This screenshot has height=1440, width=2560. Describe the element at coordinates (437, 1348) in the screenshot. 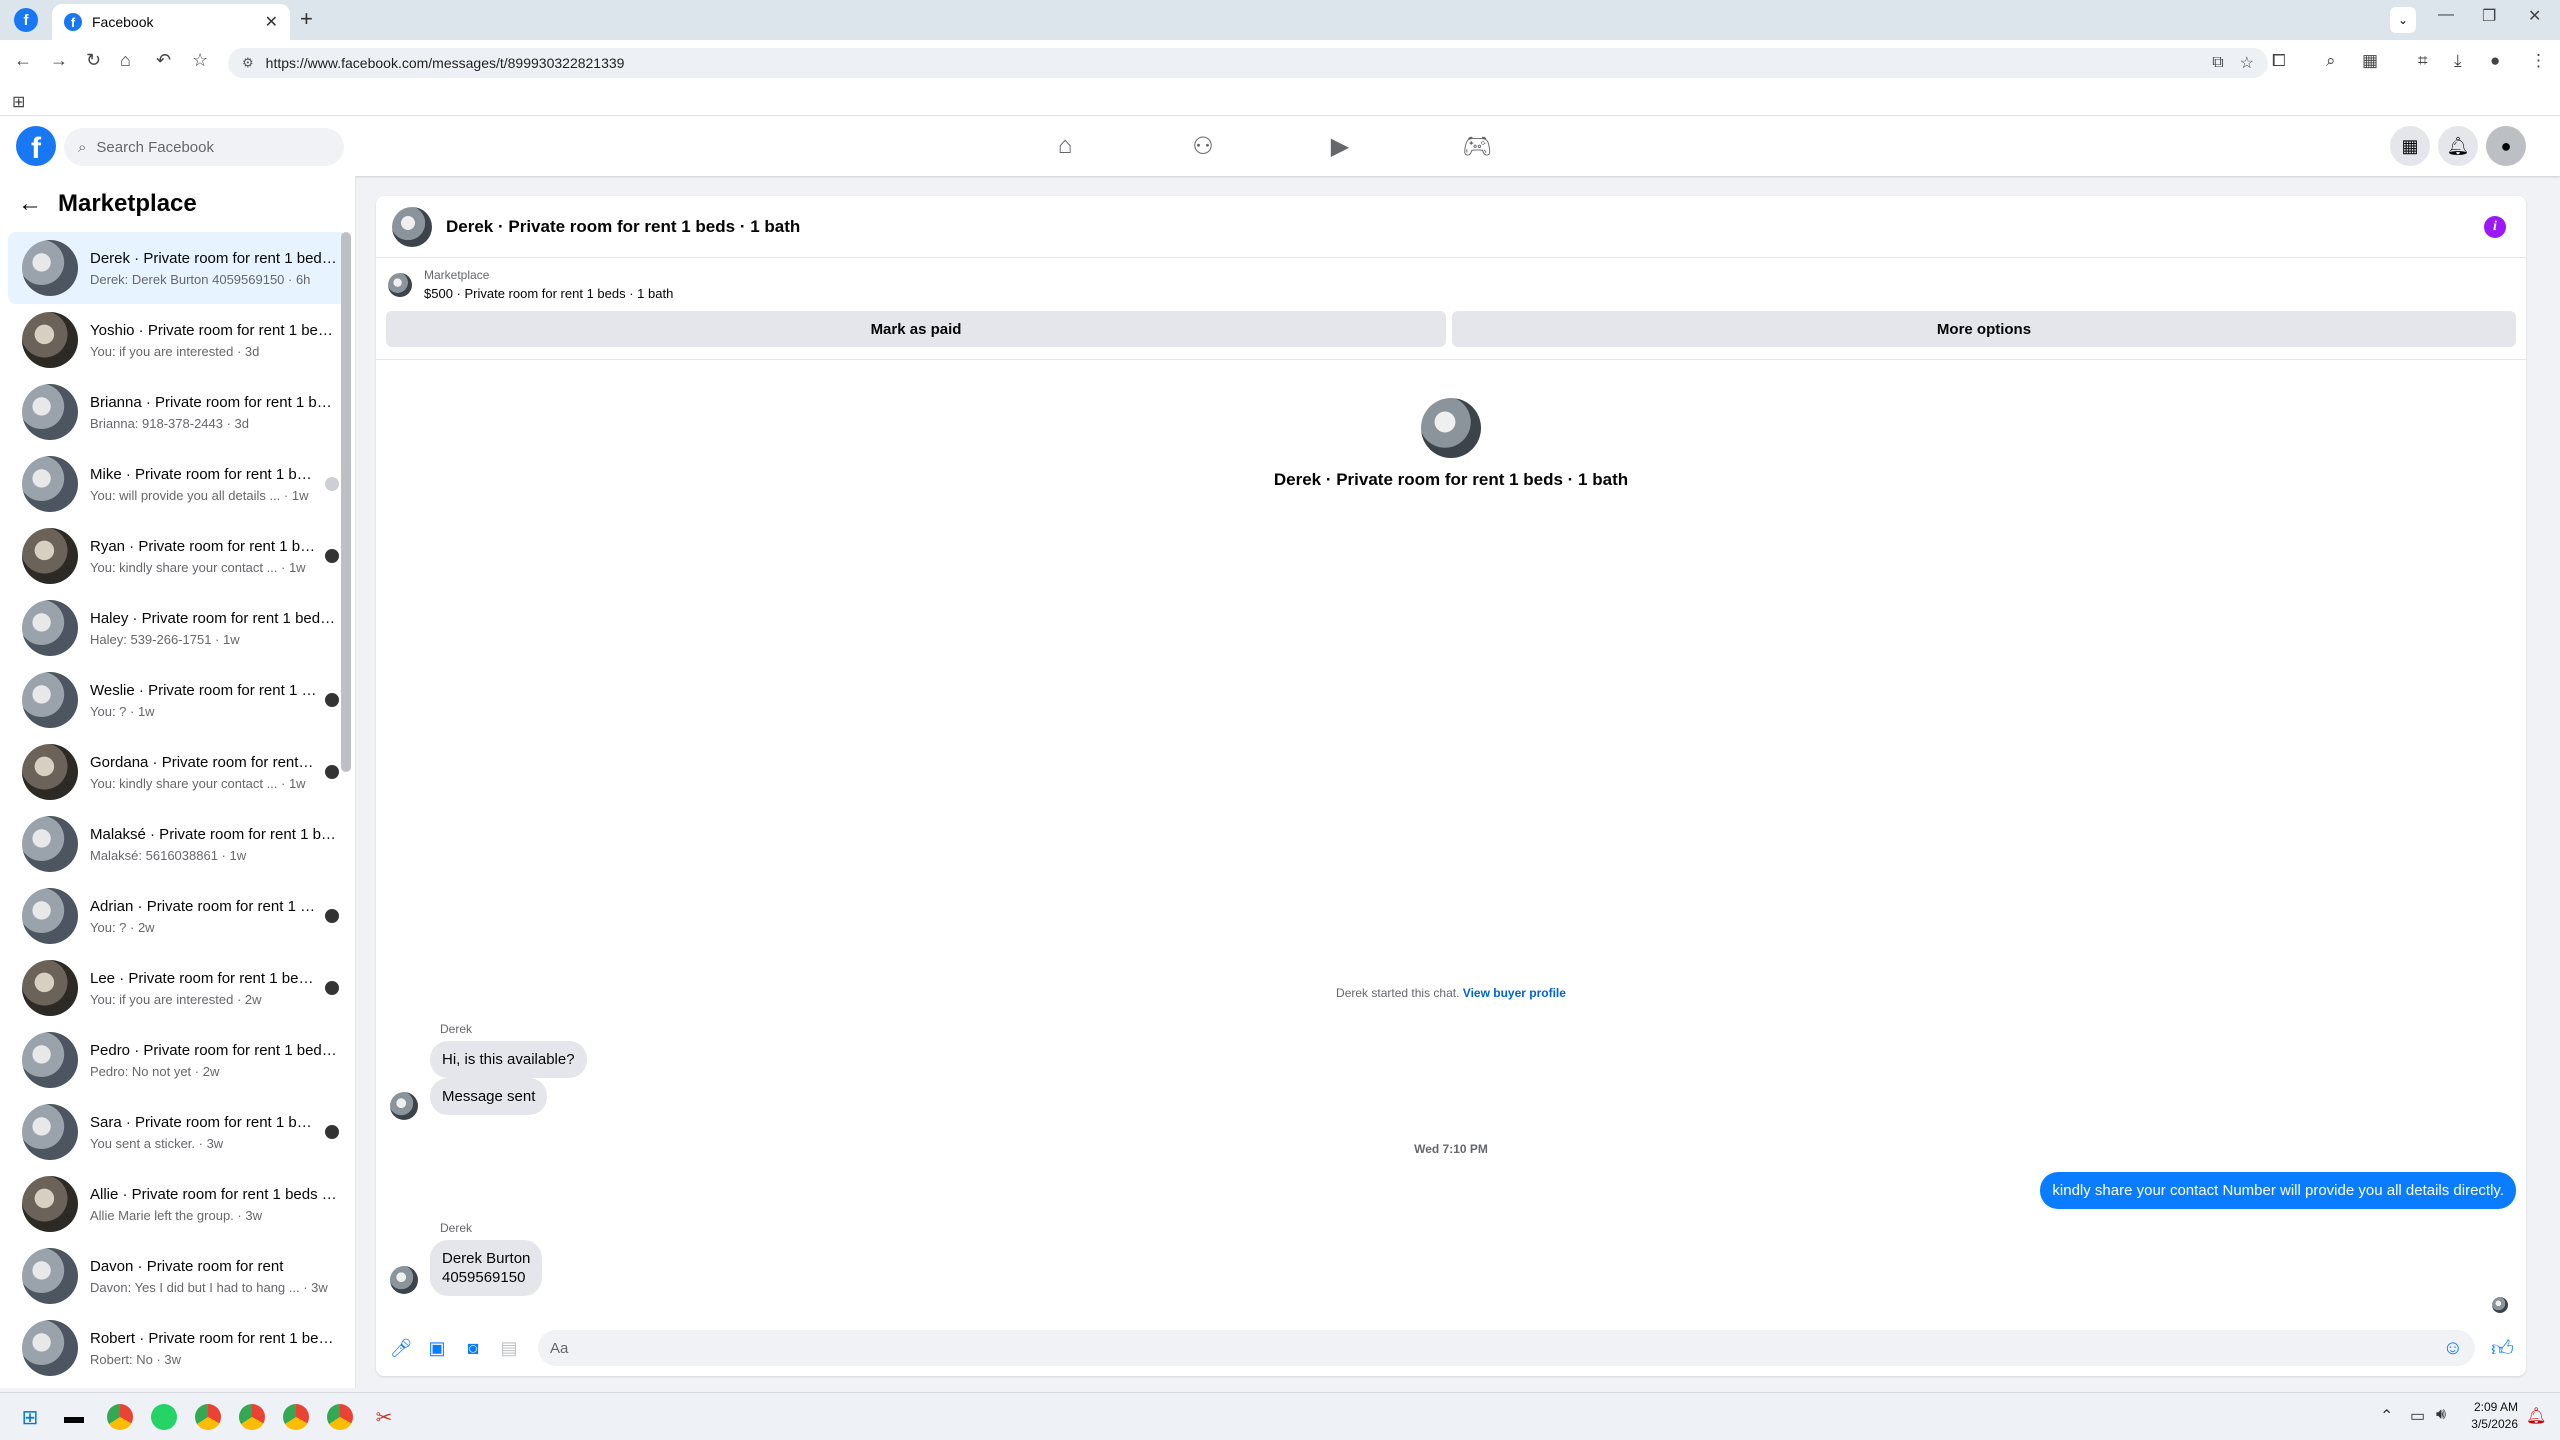

I see `photo-icon: ▣` at that location.